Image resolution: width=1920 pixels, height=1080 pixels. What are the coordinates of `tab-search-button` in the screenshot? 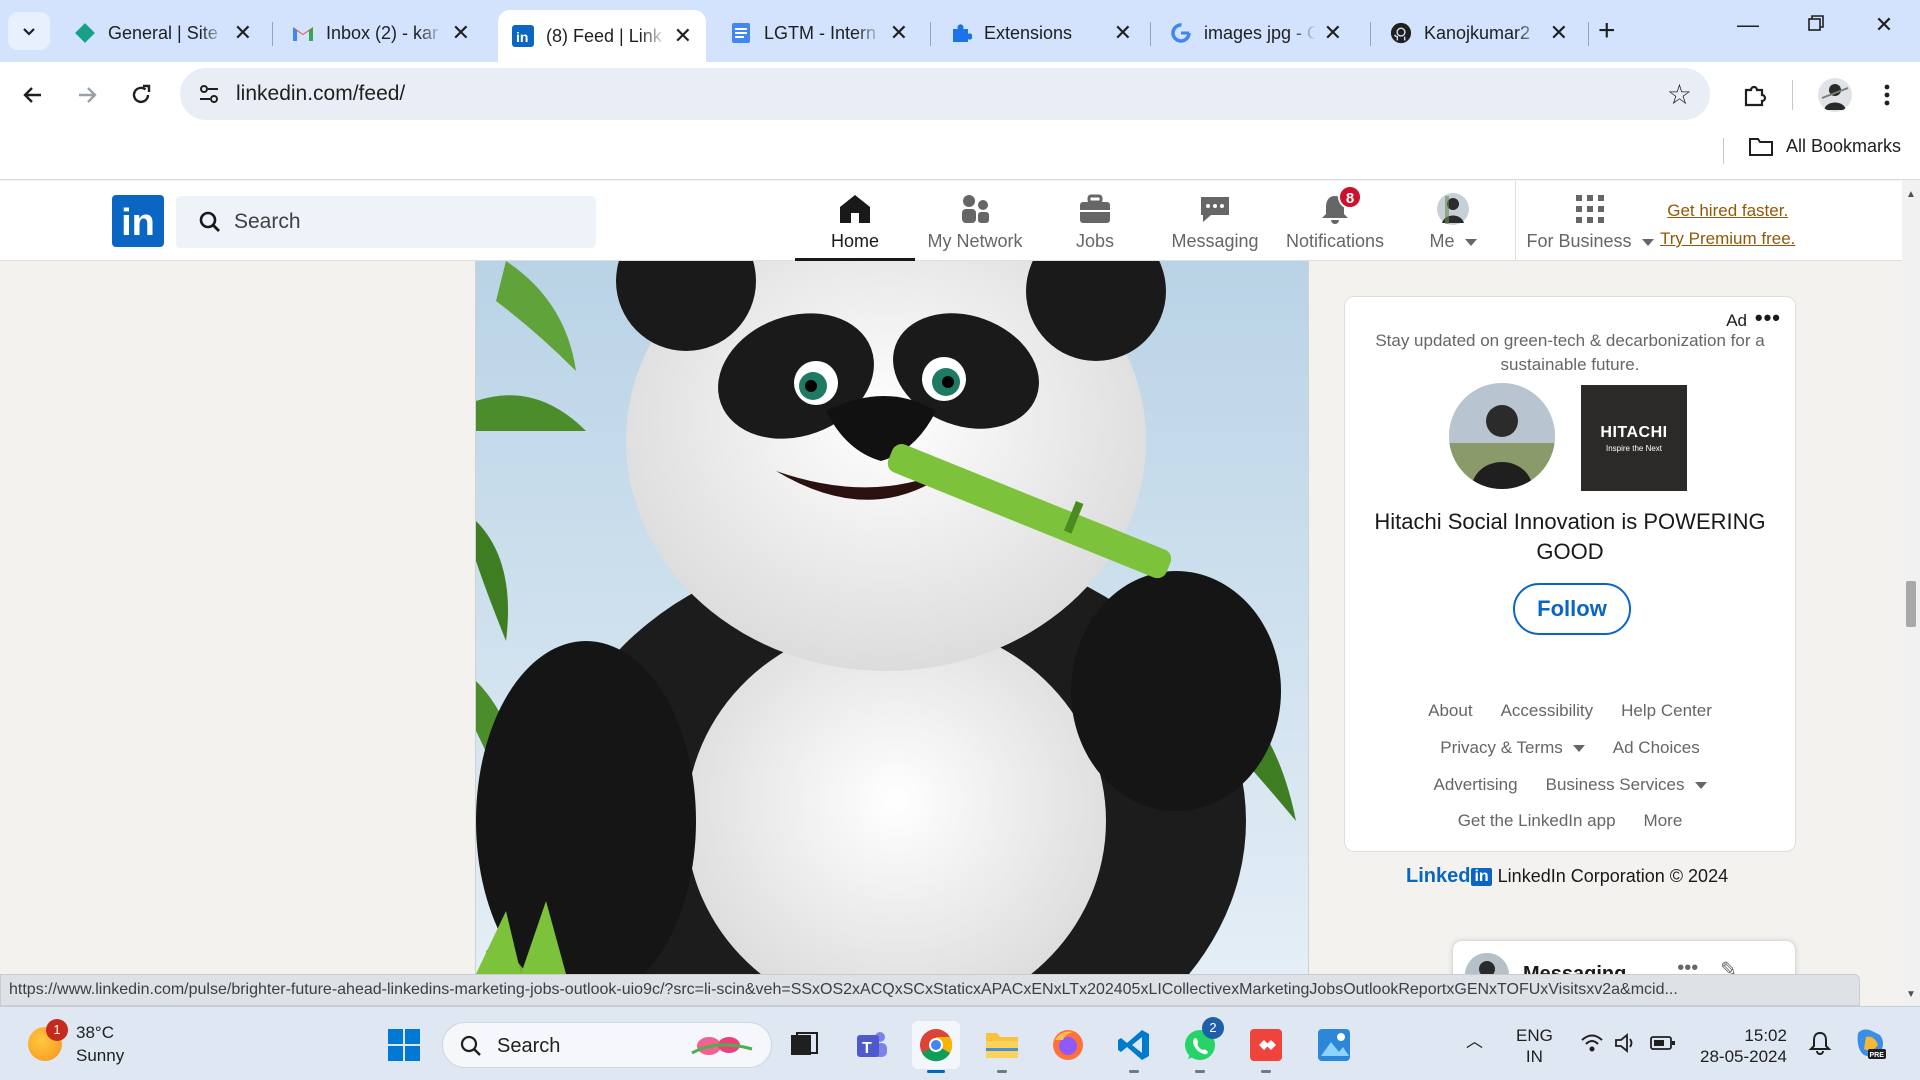 It's located at (29, 31).